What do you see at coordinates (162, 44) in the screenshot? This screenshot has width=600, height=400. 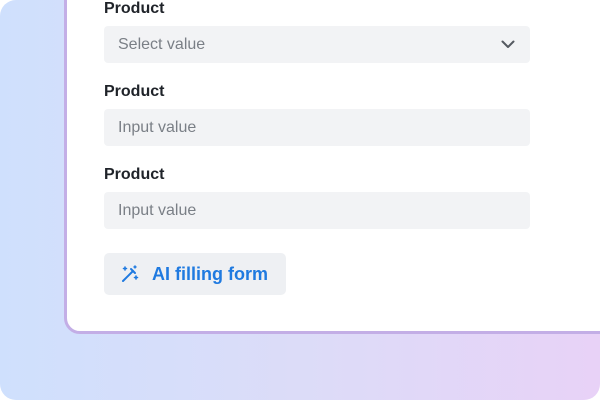 I see `select-placeholder: Select value` at bounding box center [162, 44].